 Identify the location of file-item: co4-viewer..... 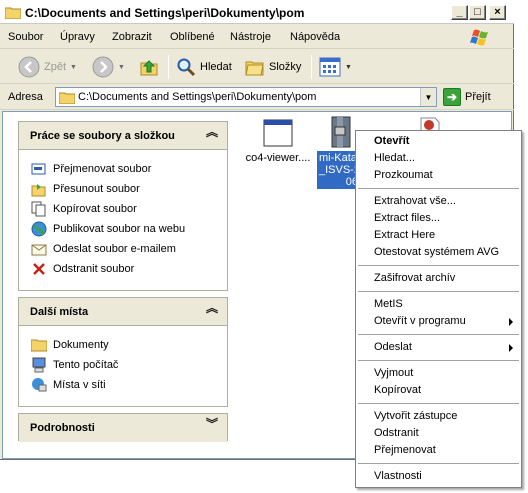
(278, 141).